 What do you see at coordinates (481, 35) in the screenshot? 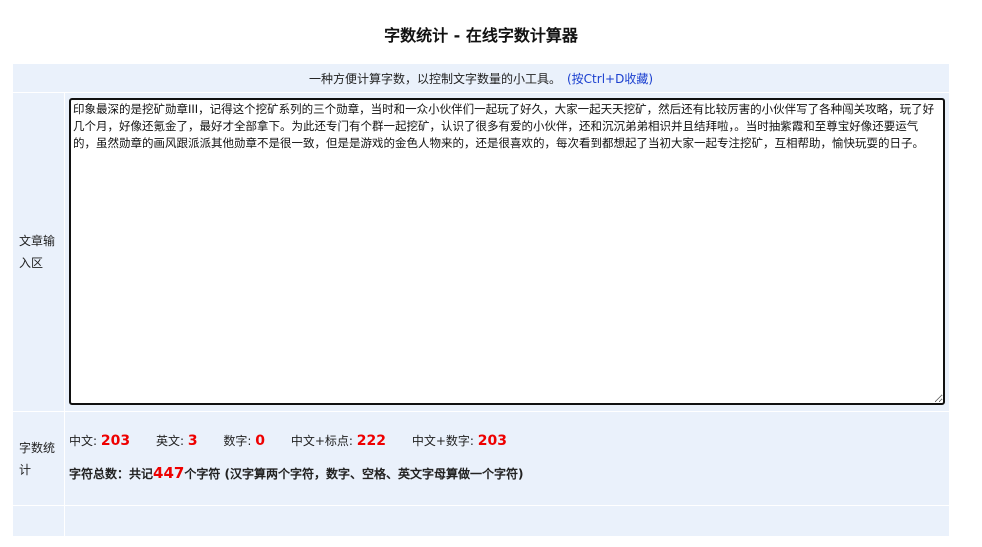
I see `page-title: 字数统计 - 在线字数计算器` at bounding box center [481, 35].